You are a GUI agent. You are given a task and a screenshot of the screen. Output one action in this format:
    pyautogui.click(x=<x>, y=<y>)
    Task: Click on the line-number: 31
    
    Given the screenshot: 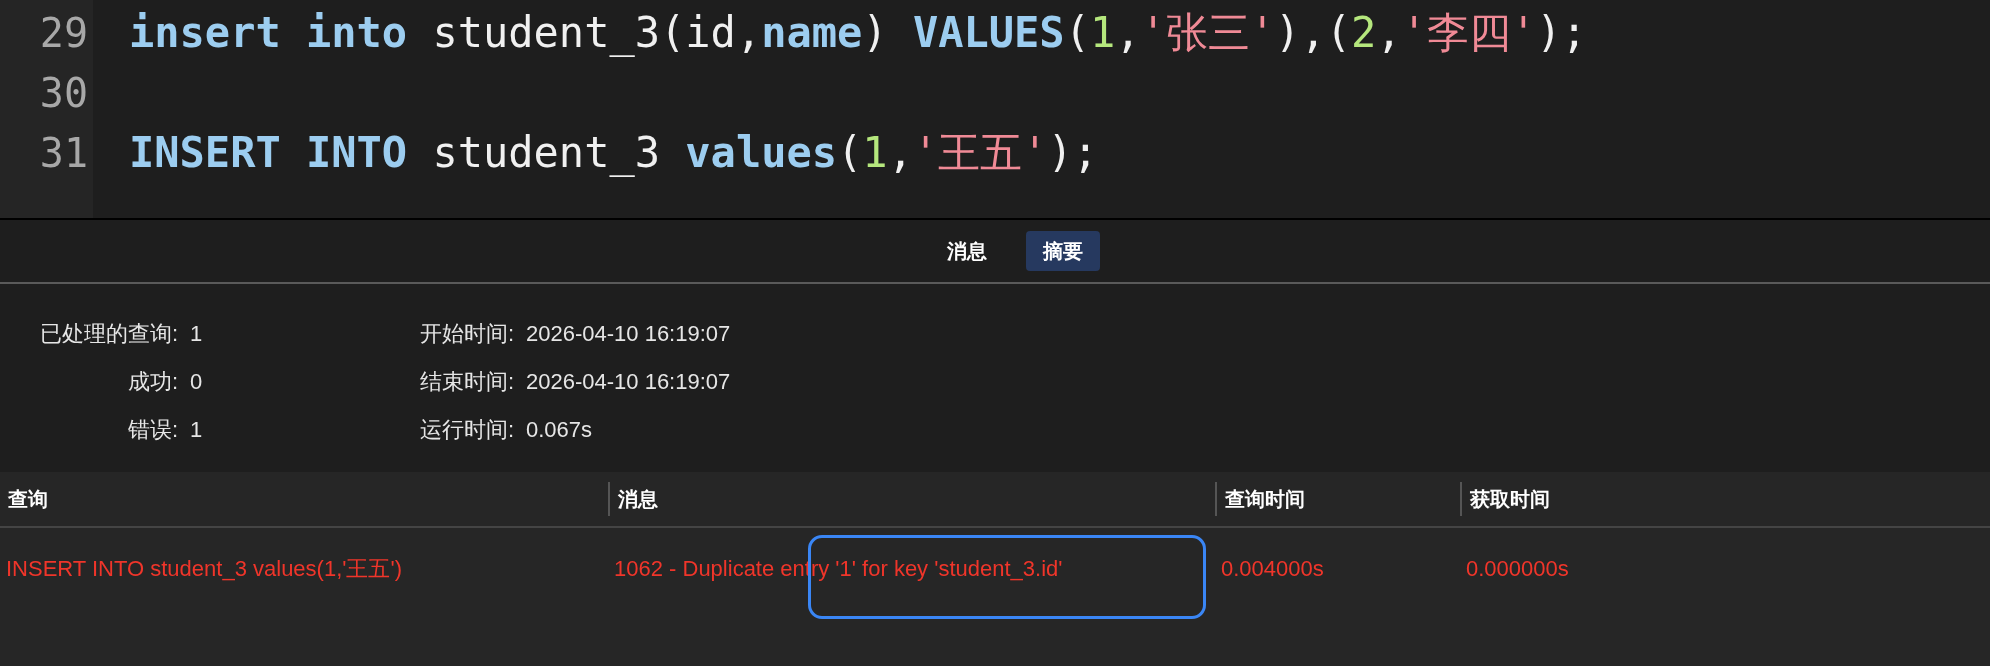 What is the action you would take?
    pyautogui.click(x=63, y=153)
    